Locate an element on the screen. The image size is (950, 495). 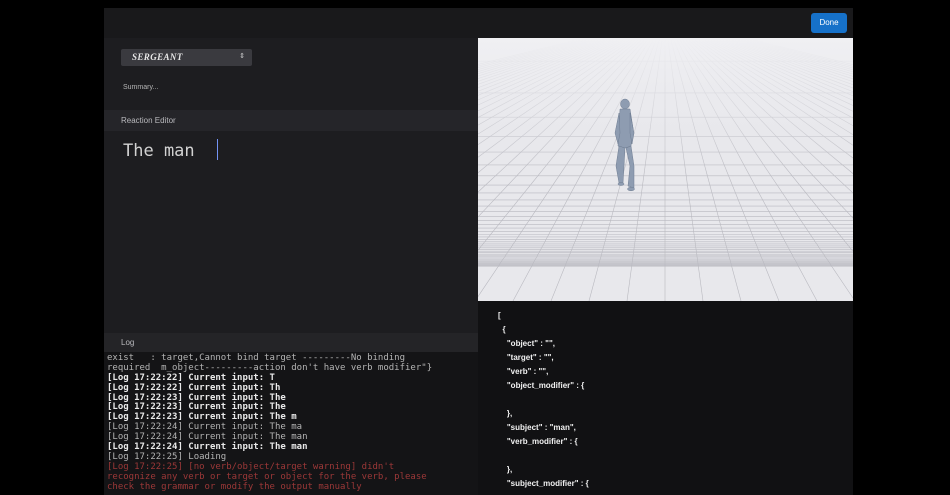
json-line: "subject_modifier" : { is located at coordinates (543, 483).